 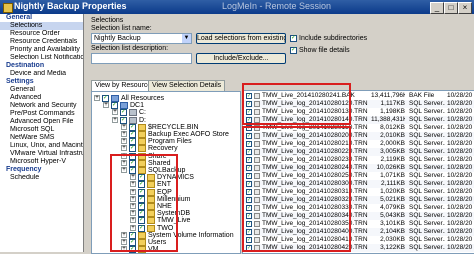 I want to click on minimize-button: _, so click(x=437, y=8).